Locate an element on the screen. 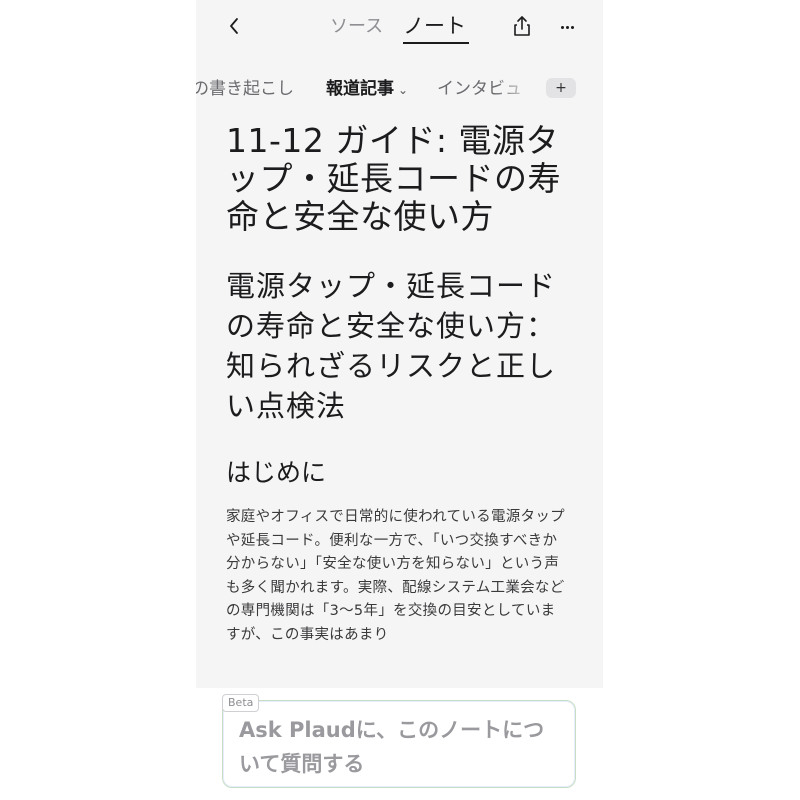 The height and width of the screenshot is (800, 800). more-horizontal-icon is located at coordinates (562, 27).